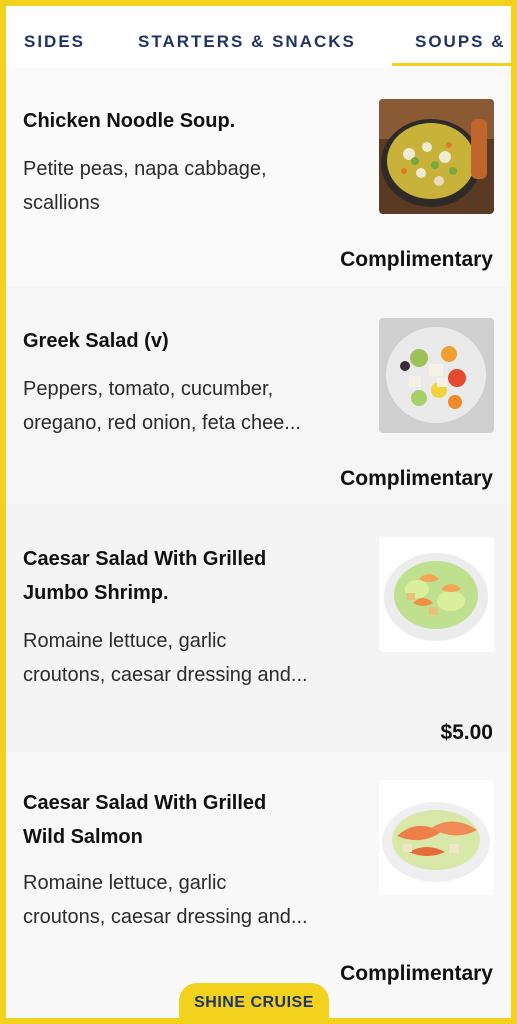 Image resolution: width=517 pixels, height=1024 pixels. What do you see at coordinates (436, 594) in the screenshot?
I see `caesar-shrimp-icon` at bounding box center [436, 594].